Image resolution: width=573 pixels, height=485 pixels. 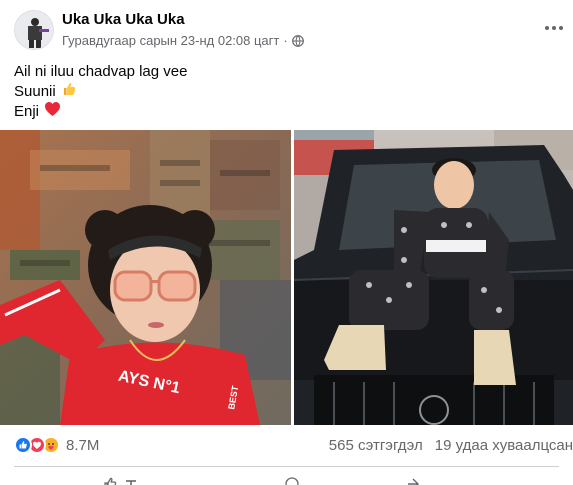 I want to click on like-action-label-icon, so click(x=131, y=482).